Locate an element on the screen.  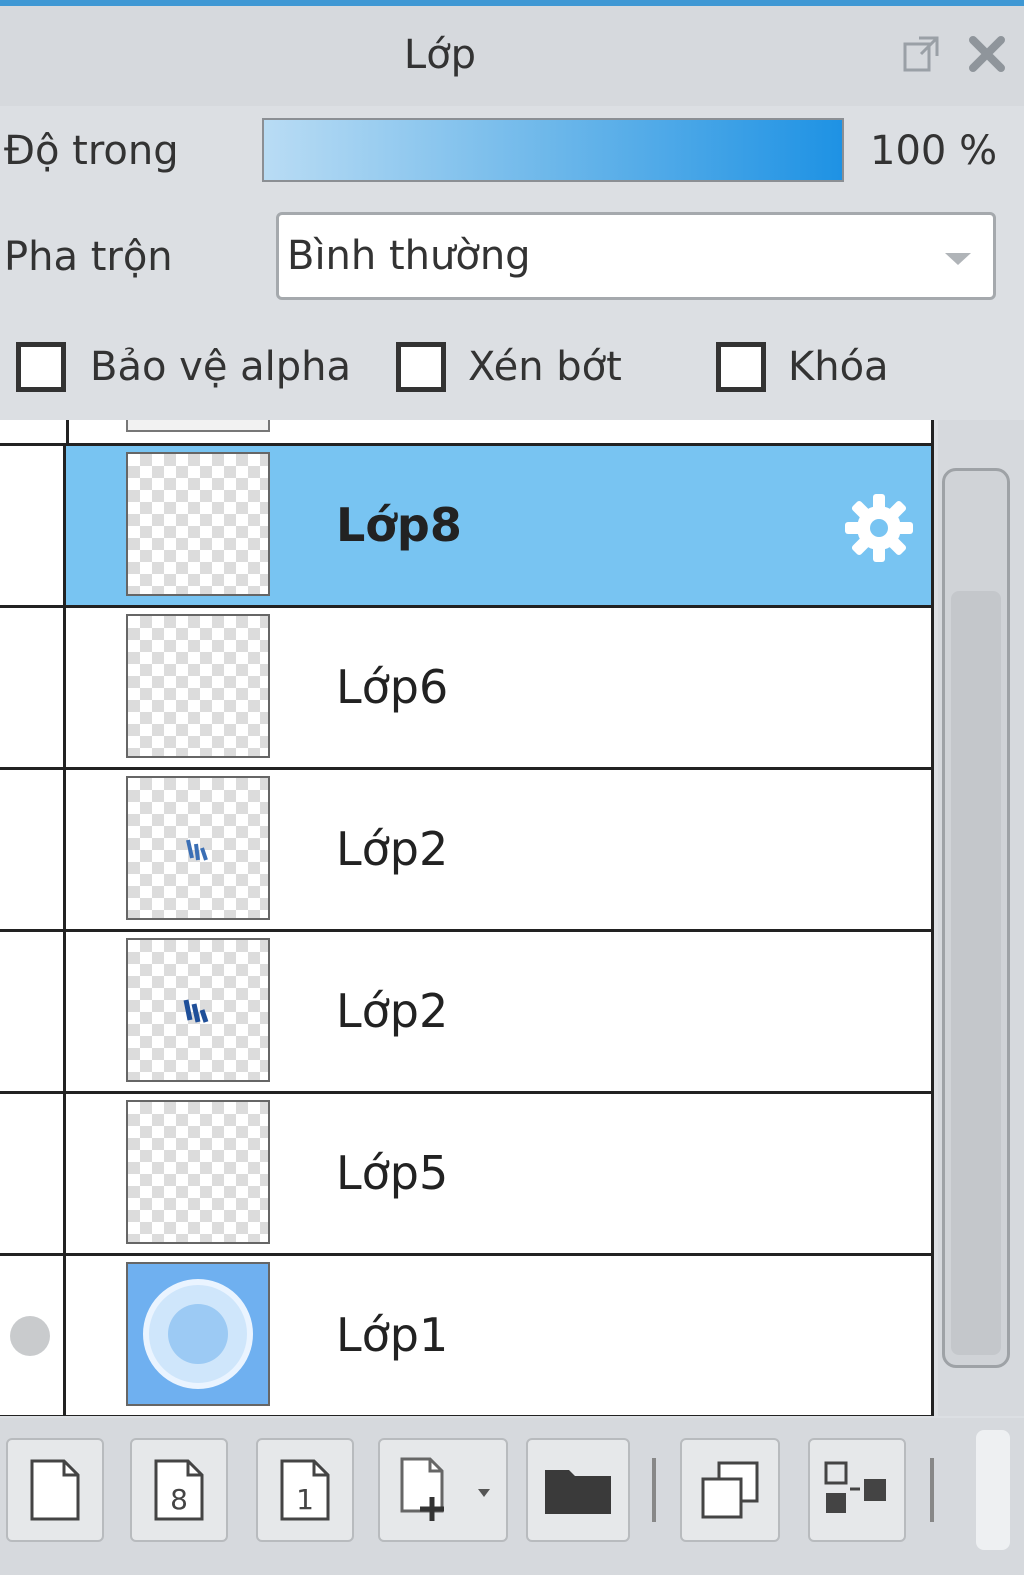
blend-mode-select: Bình thường is located at coordinates (636, 256).